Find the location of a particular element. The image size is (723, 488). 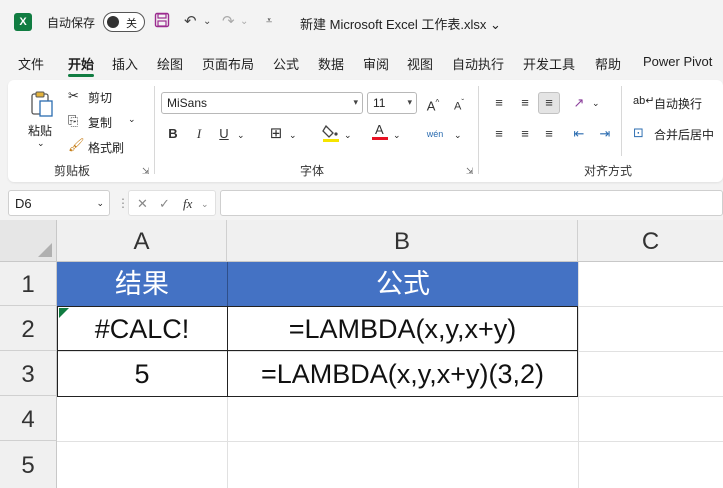

italic-button: I is located at coordinates (199, 134).